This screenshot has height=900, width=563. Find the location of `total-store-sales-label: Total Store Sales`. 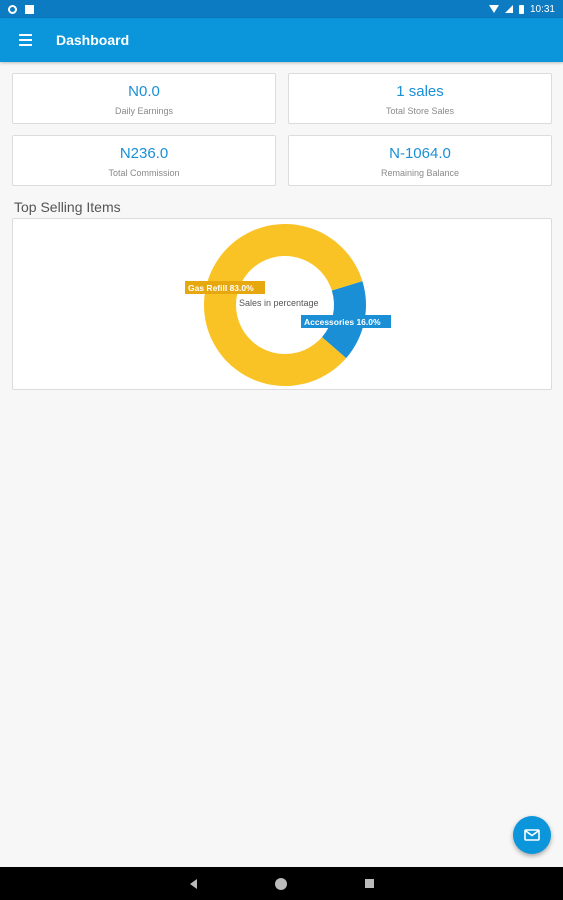

total-store-sales-label: Total Store Sales is located at coordinates (420, 111).